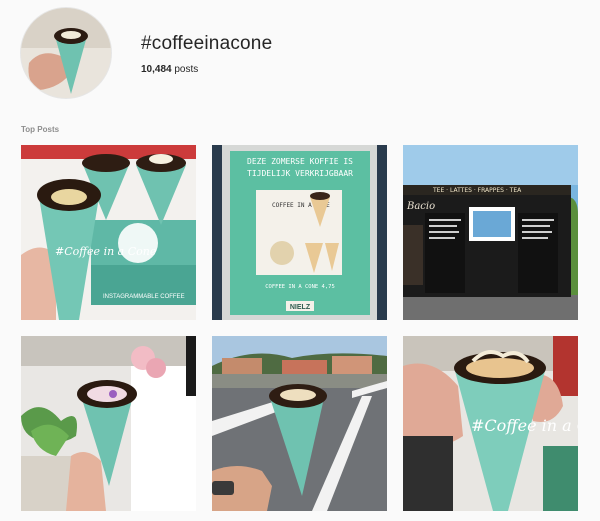  What do you see at coordinates (144, 297) in the screenshot?
I see `box-text: INSTAGRAMMABLE COFFEE` at bounding box center [144, 297].